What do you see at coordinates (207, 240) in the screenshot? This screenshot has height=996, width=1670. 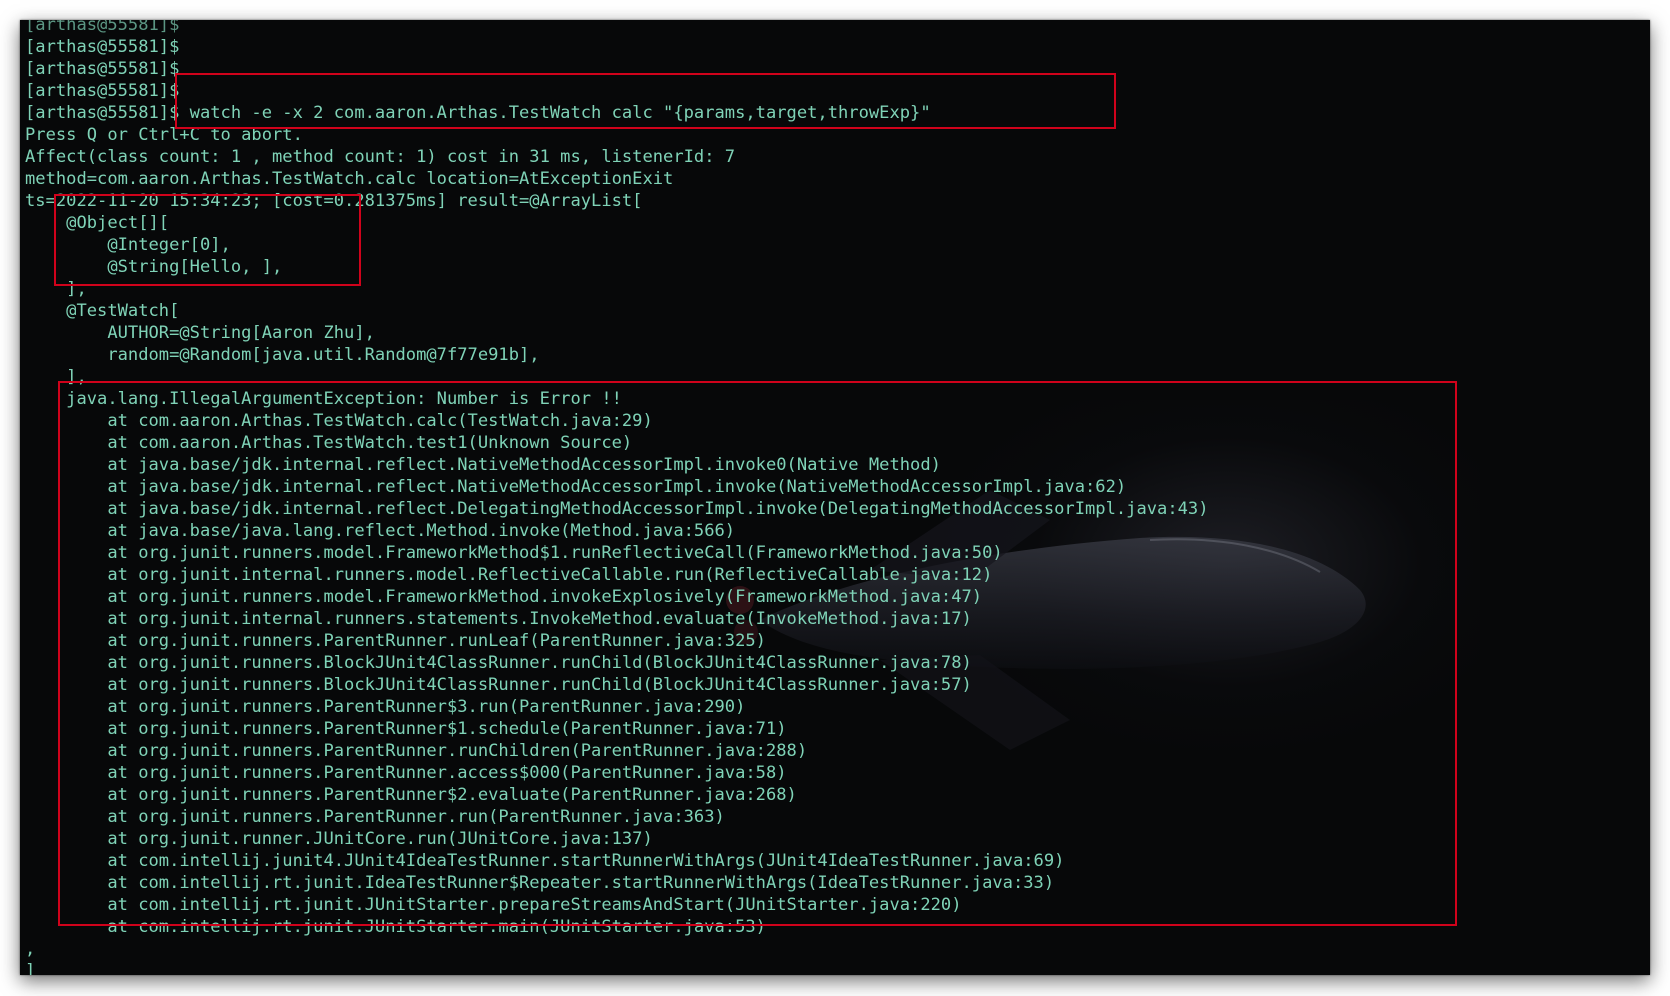 I see `params-highlight-box` at bounding box center [207, 240].